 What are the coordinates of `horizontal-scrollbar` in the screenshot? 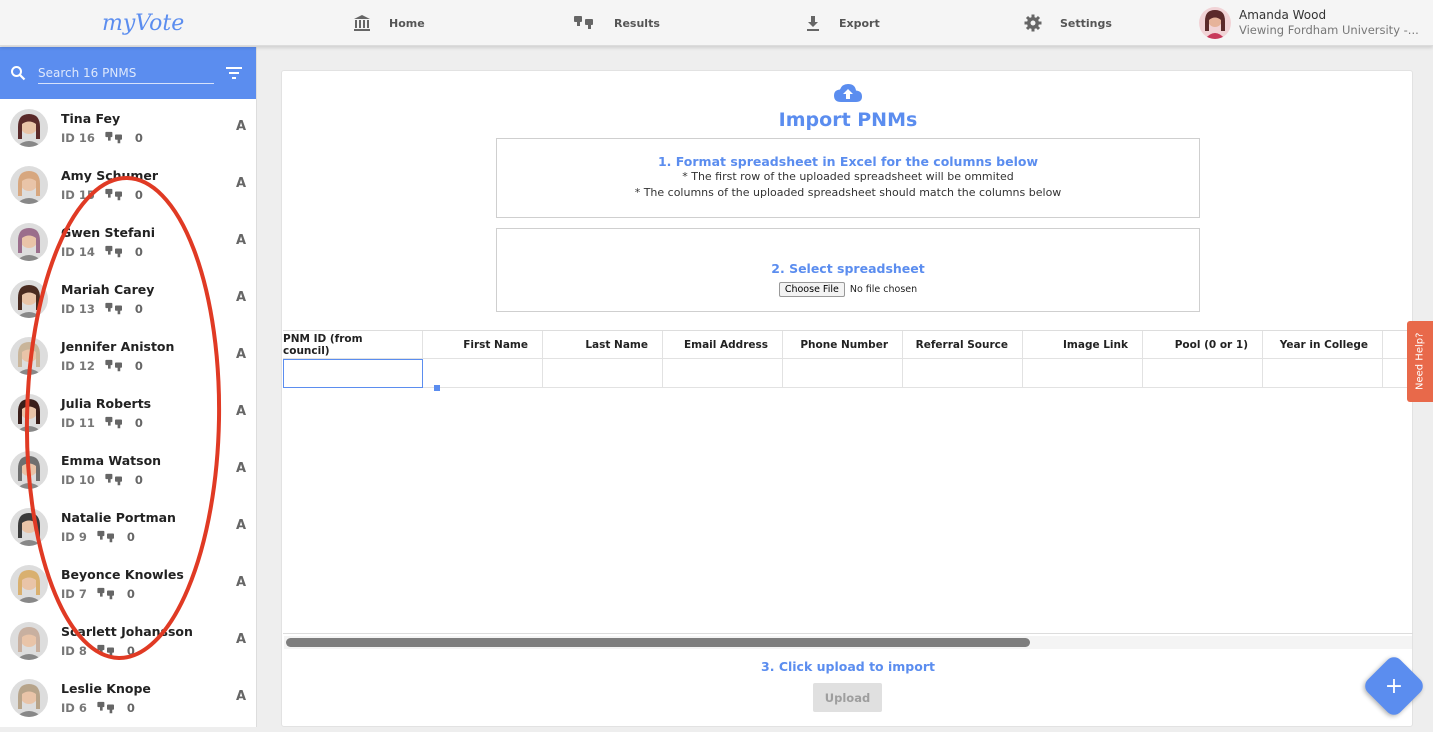 It's located at (848, 642).